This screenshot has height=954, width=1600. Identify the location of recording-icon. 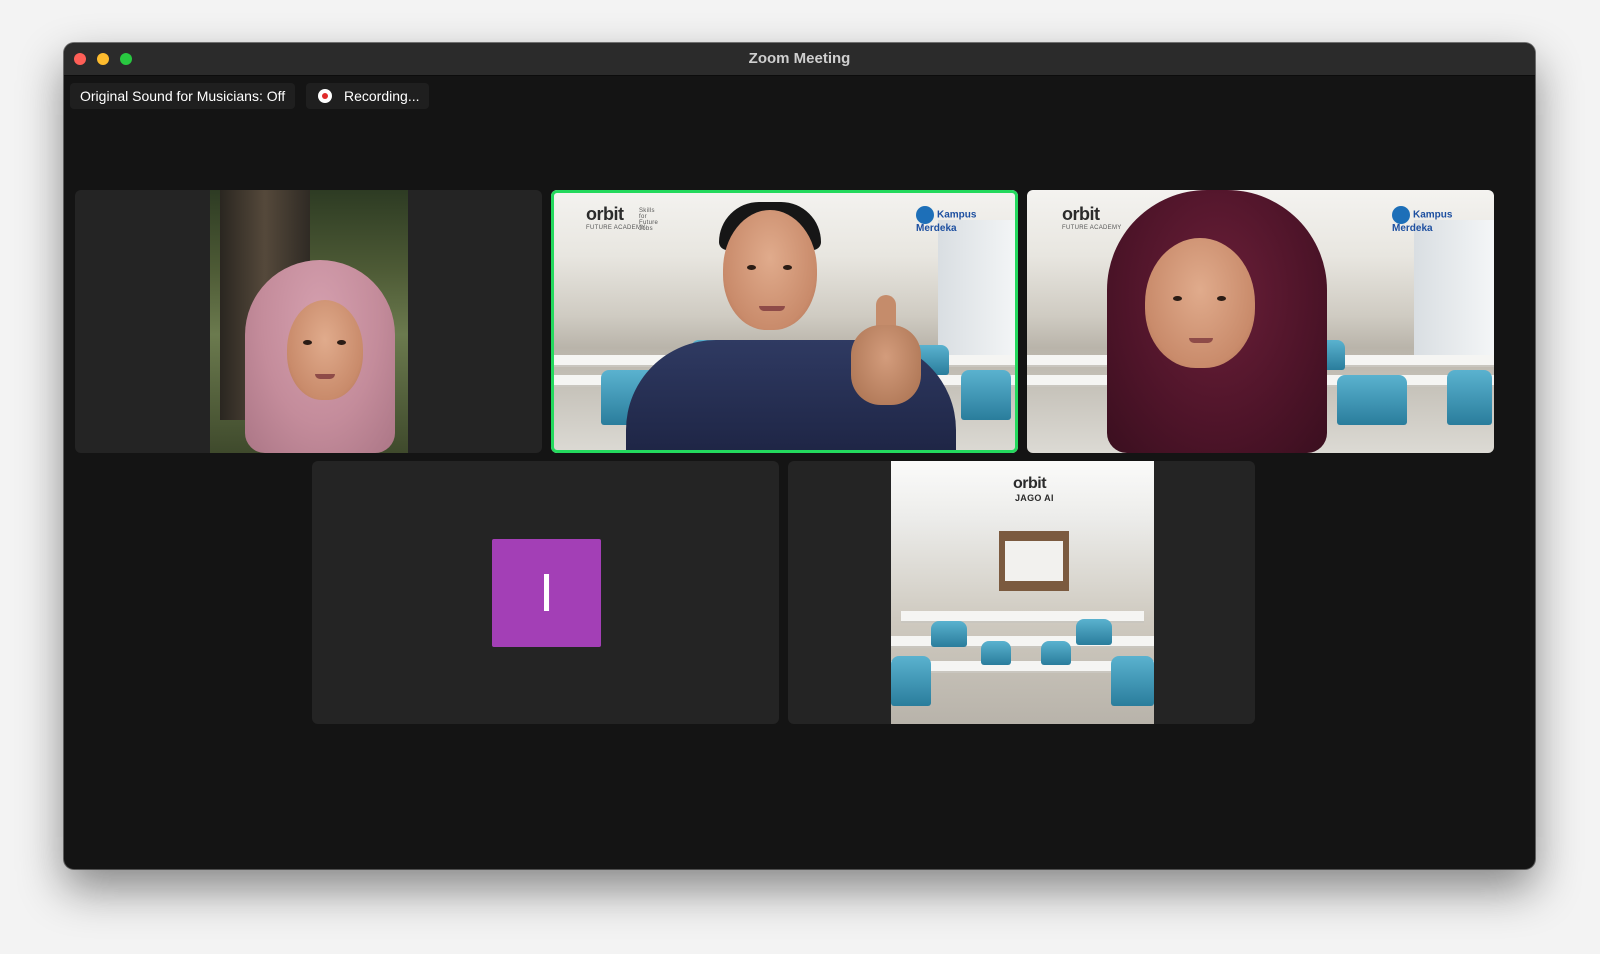
(325, 96).